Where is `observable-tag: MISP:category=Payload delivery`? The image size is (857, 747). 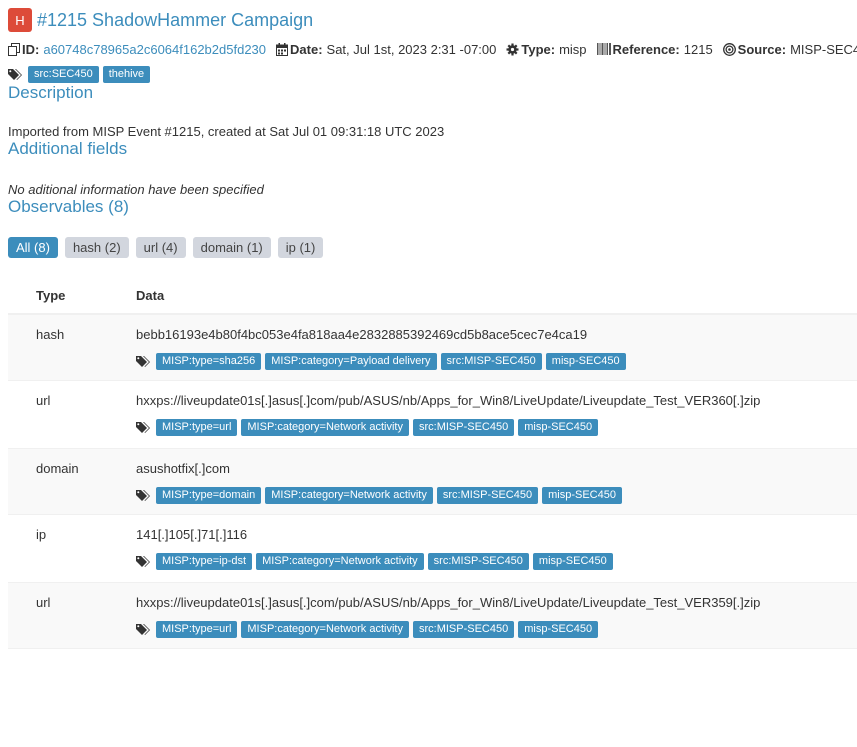
observable-tag: MISP:category=Payload delivery is located at coordinates (351, 361).